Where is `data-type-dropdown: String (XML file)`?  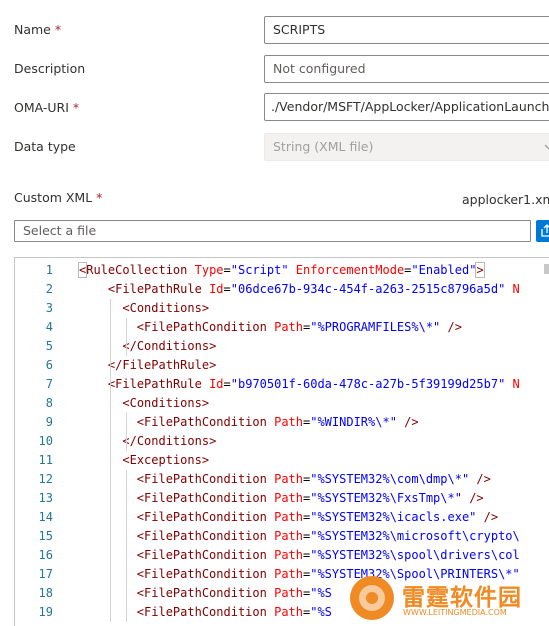
data-type-dropdown: String (XML file) is located at coordinates (406, 147).